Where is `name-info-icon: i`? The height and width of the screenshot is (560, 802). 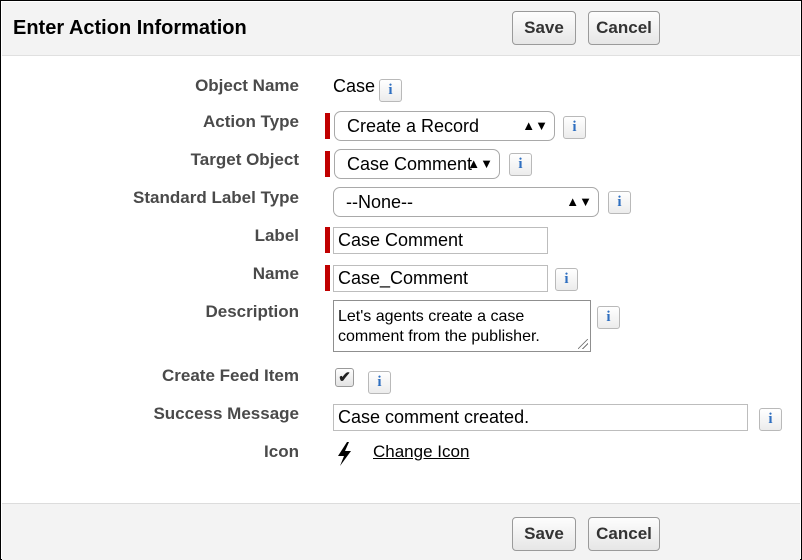 name-info-icon: i is located at coordinates (566, 279).